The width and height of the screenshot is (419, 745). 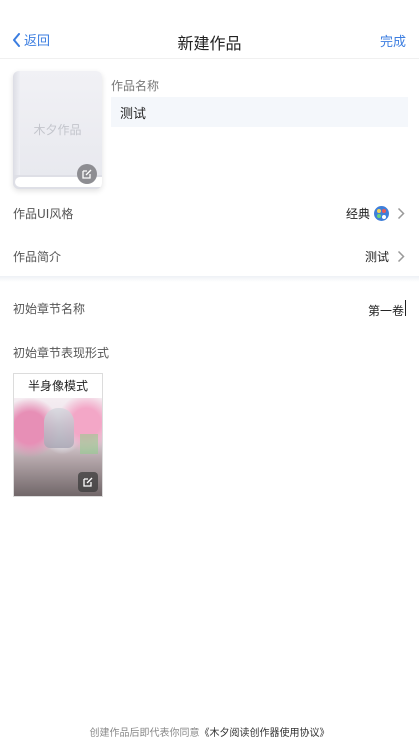 I want to click on text-caret, so click(x=405, y=308).